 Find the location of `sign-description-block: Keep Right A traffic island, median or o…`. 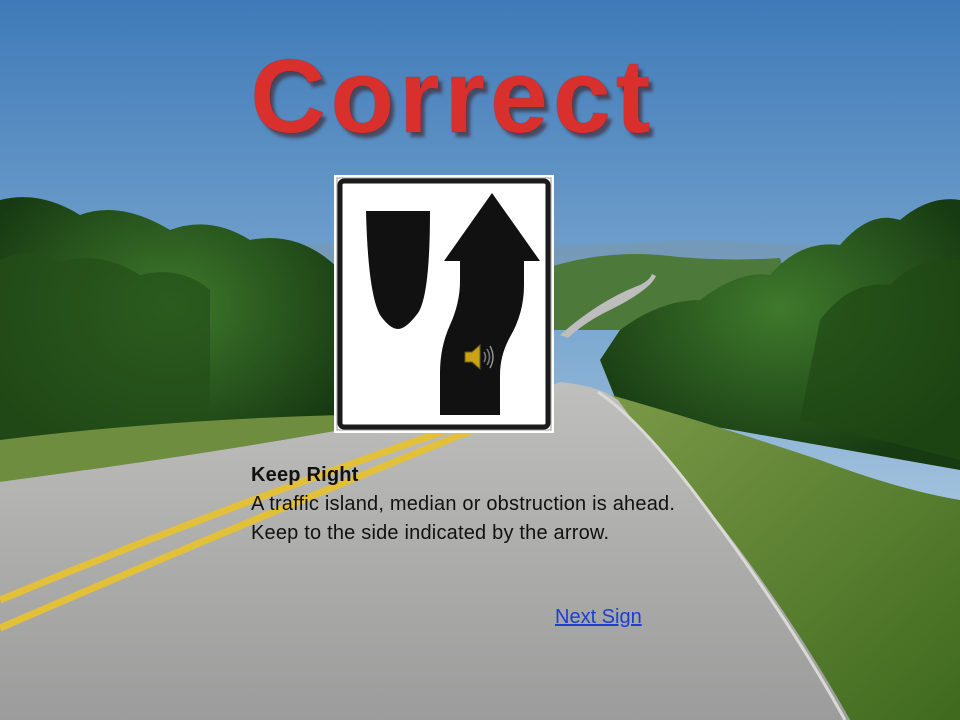

sign-description-block: Keep Right A traffic island, median or o… is located at coordinates (471, 504).